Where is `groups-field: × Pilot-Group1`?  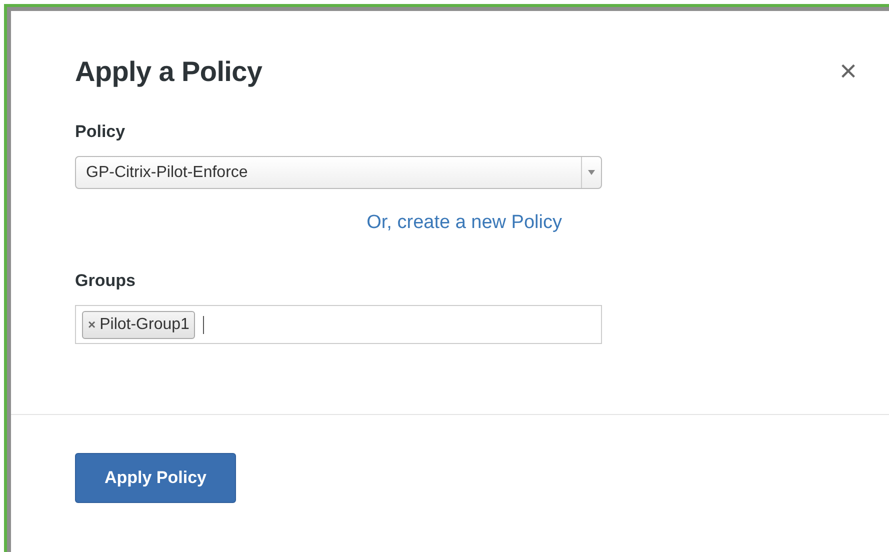
groups-field: × Pilot-Group1 is located at coordinates (338, 324).